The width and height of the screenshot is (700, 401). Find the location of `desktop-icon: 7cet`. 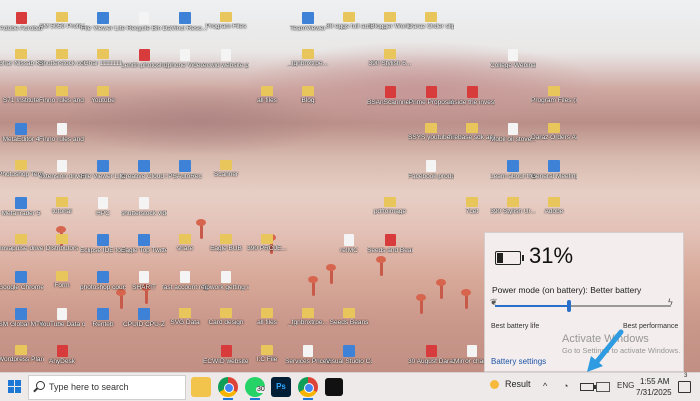

desktop-icon: 7cet is located at coordinates (472, 206).